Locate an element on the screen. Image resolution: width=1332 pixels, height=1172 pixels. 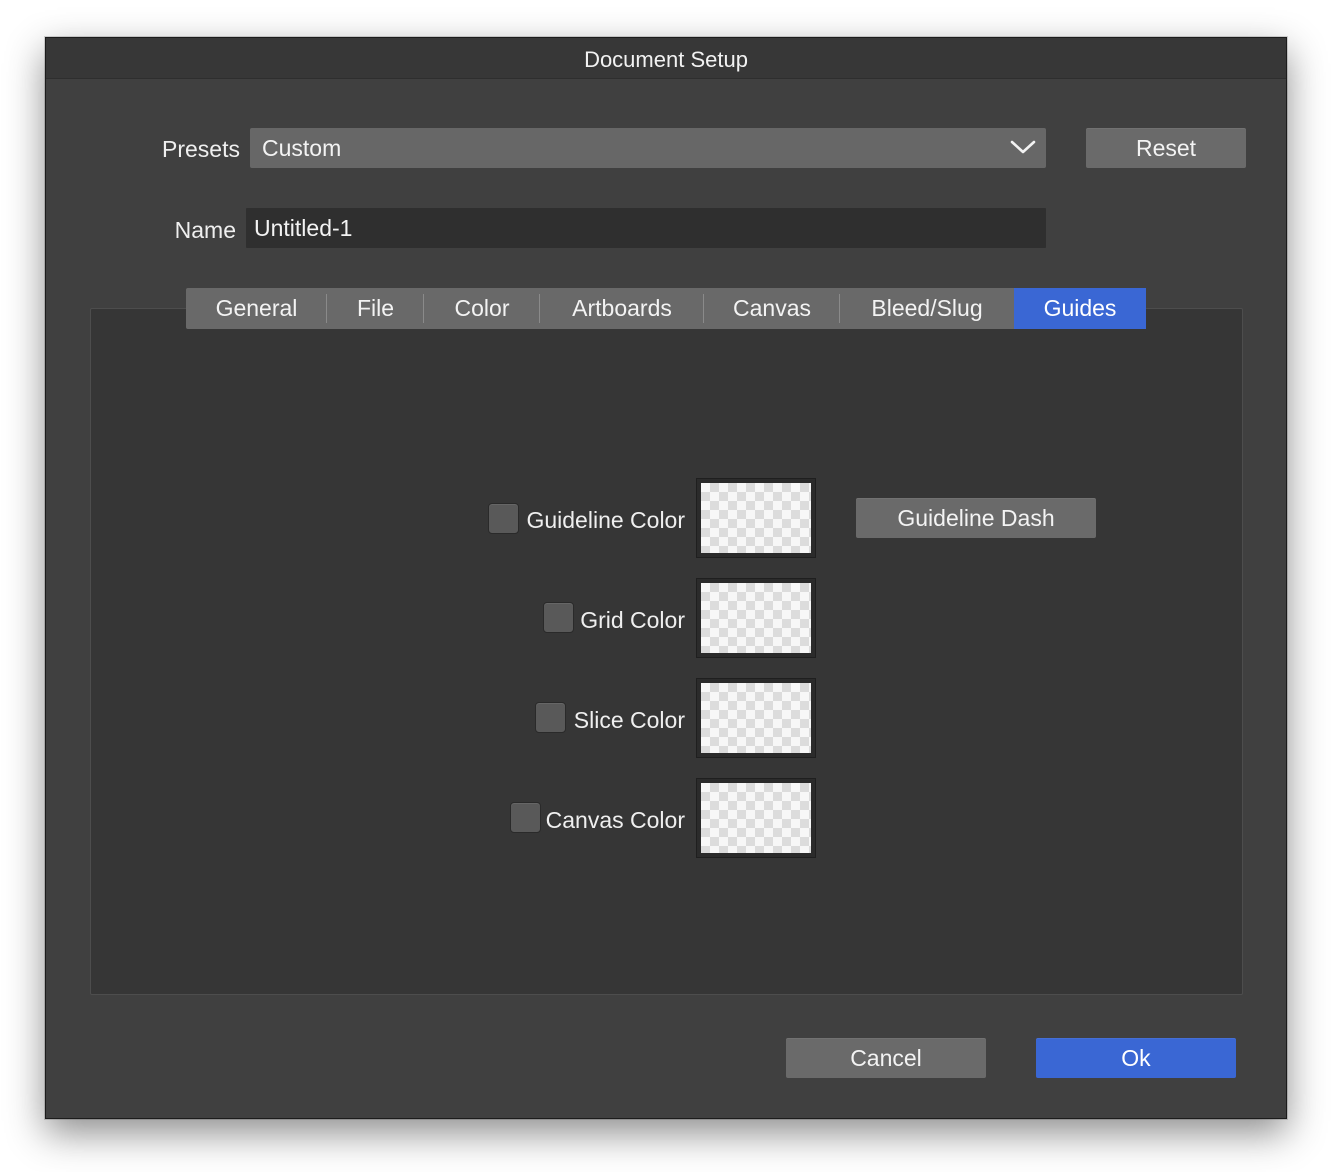
title-bar: Document Setup is located at coordinates (666, 58).